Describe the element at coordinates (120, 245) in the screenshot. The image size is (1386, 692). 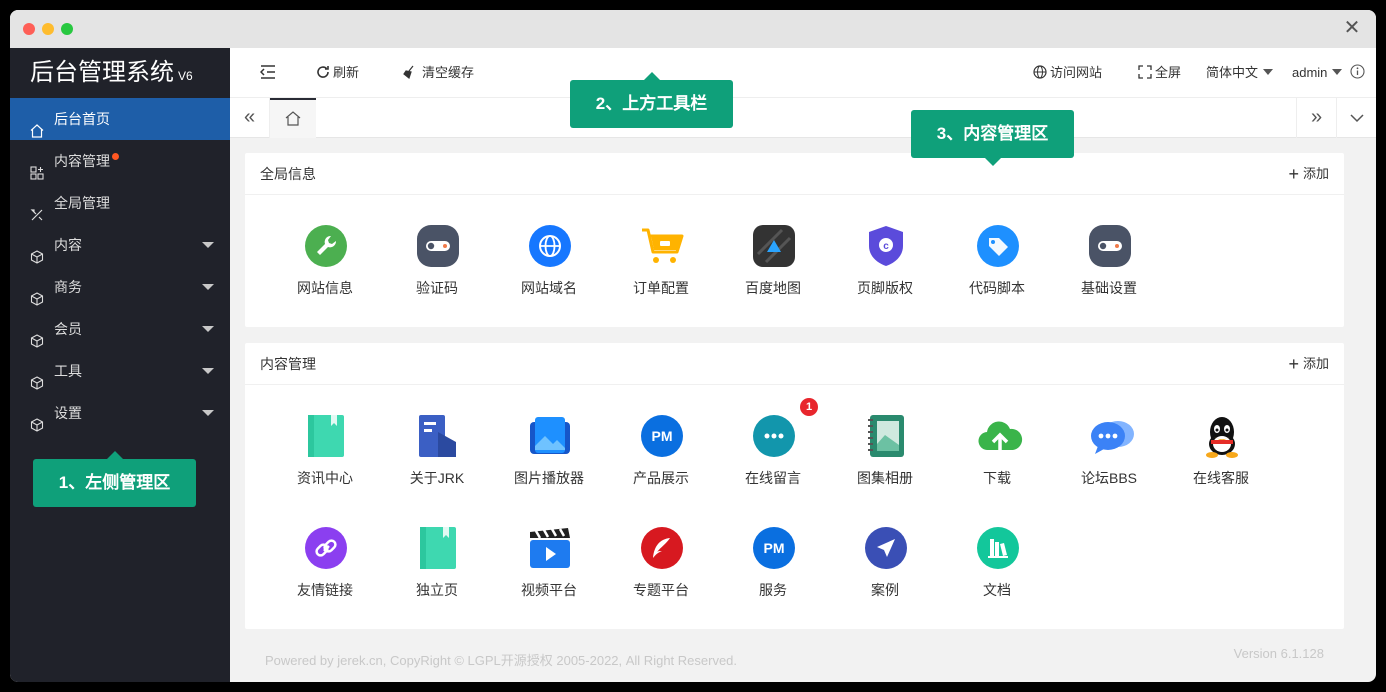
I see `sidebar-item: 内容` at that location.